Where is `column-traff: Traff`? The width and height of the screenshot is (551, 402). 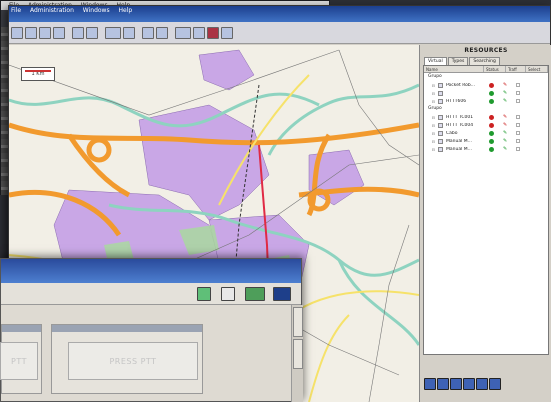
column-traff: Traff is located at coordinates (516, 69).